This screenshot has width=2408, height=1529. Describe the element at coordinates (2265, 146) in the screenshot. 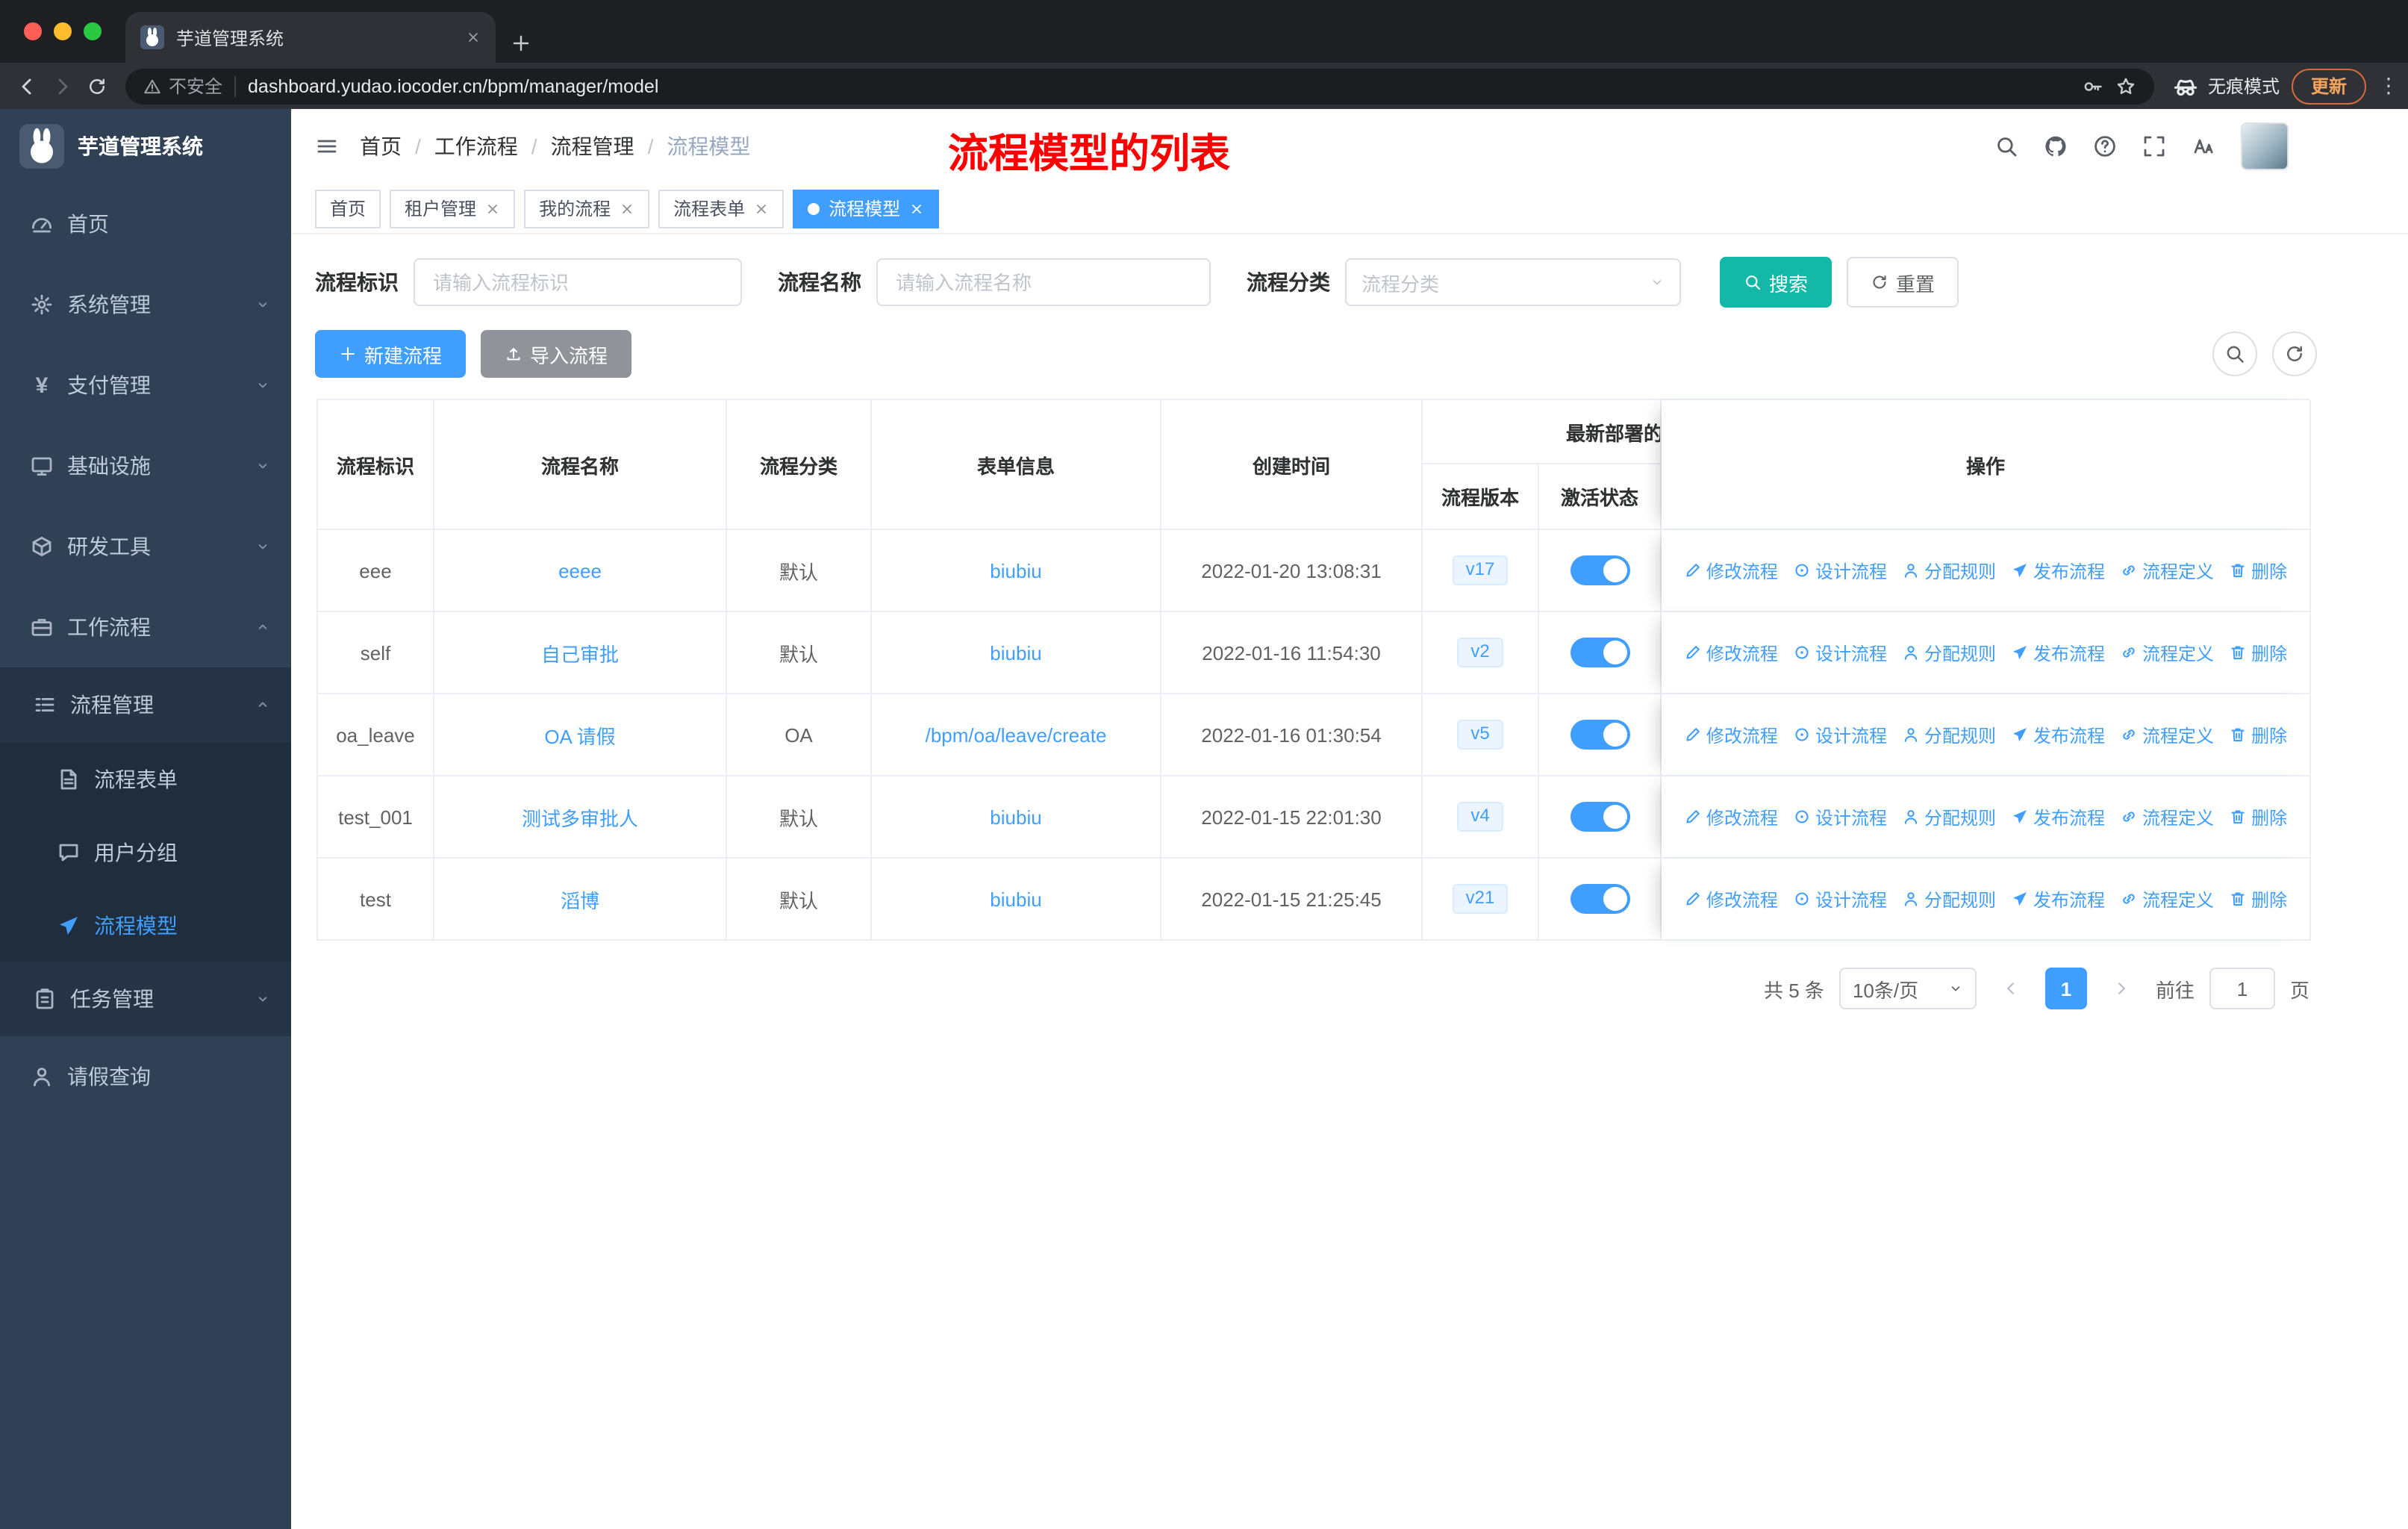

I see `avatar` at that location.